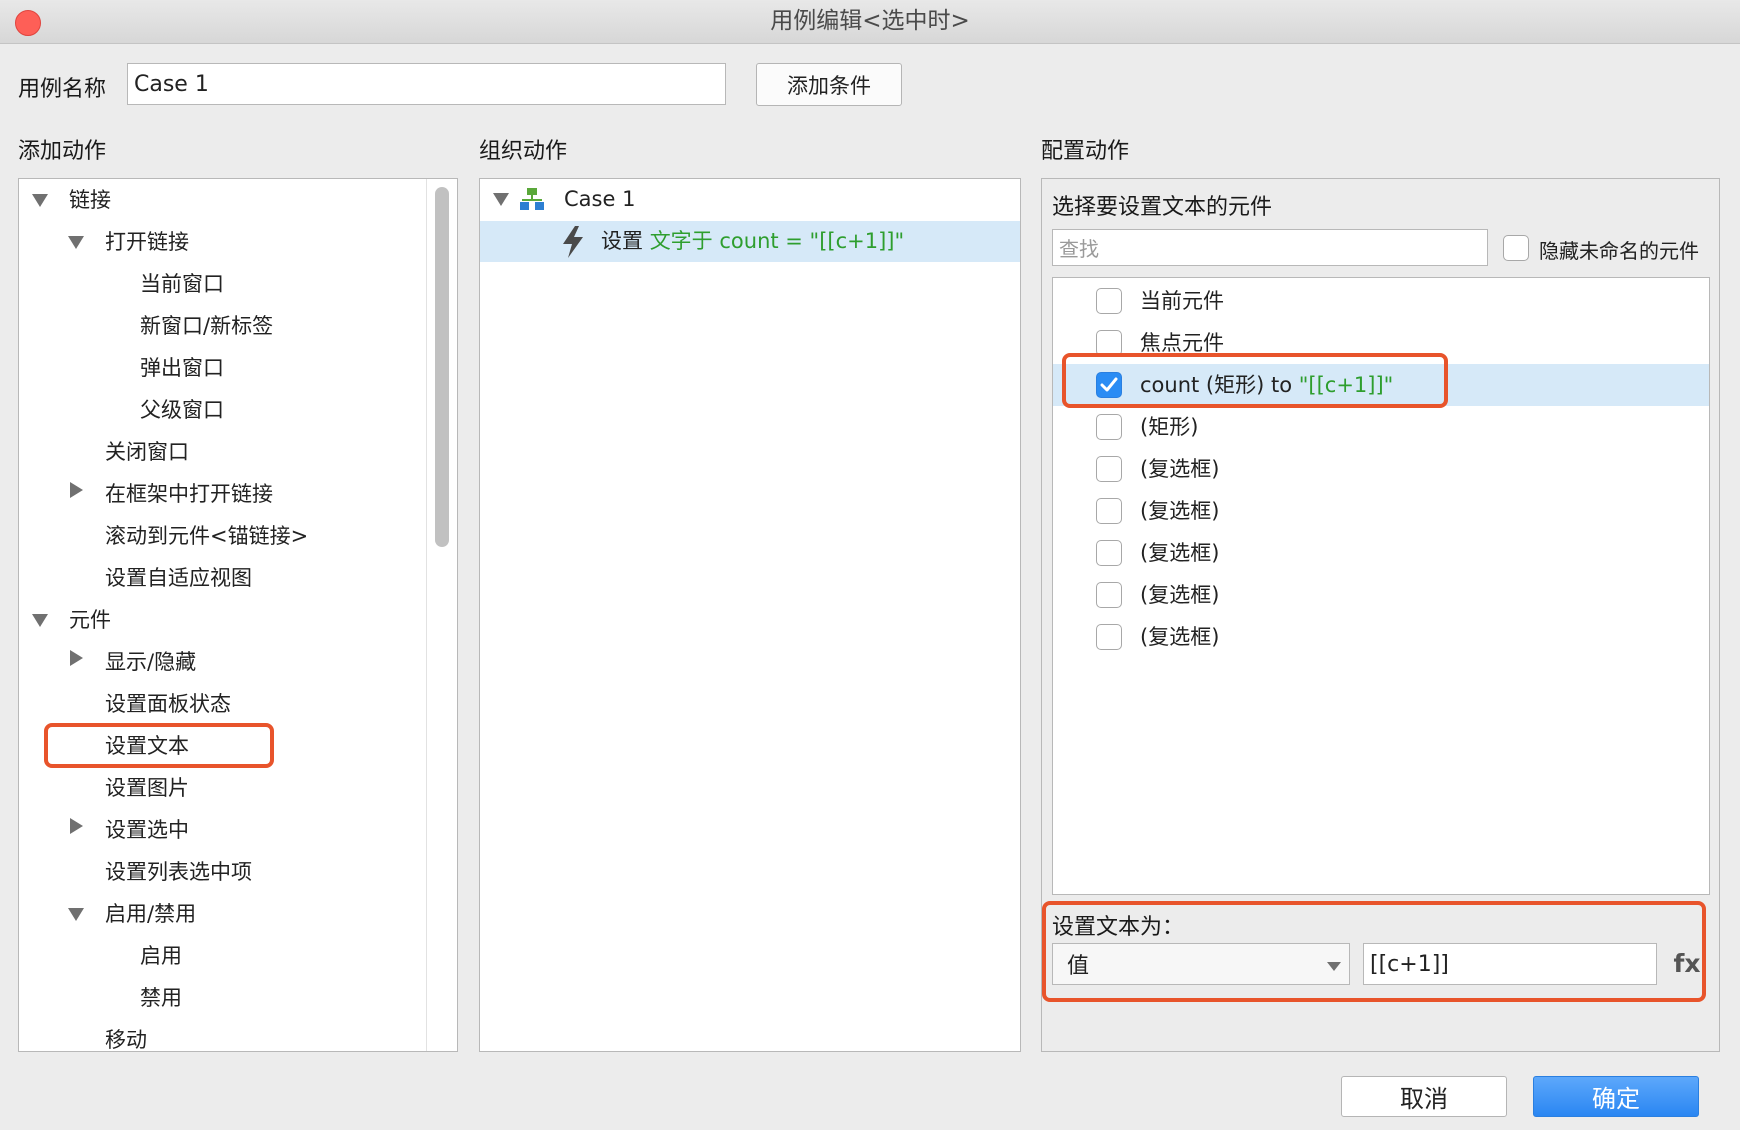 Image resolution: width=1740 pixels, height=1130 pixels. What do you see at coordinates (182, 368) in the screenshot?
I see `tree-item-popup-window: 弹出窗口` at bounding box center [182, 368].